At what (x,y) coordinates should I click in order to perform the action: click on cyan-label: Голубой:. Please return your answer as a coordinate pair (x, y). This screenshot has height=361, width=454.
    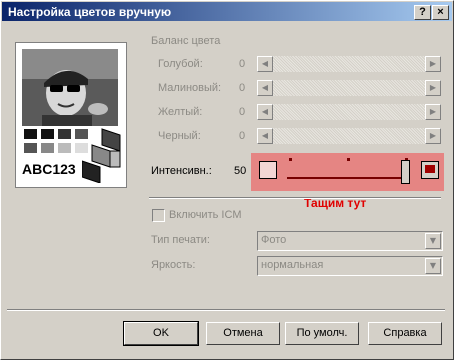
    Looking at the image, I should click on (180, 64).